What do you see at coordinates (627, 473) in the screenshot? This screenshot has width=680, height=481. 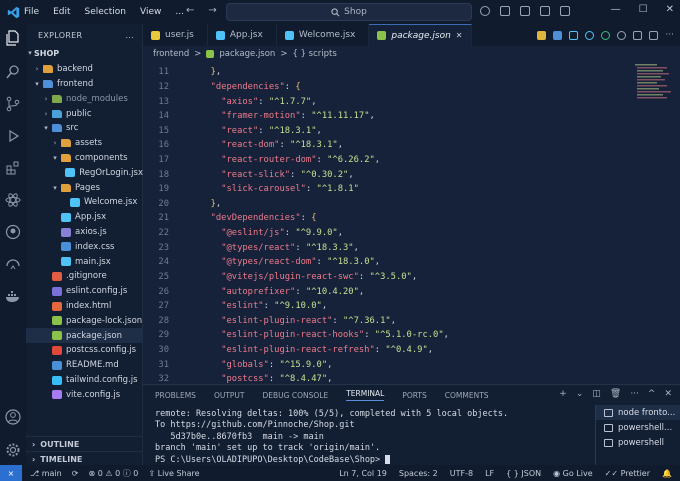 I see `prettier-indicator: ✓✓ Prettier` at bounding box center [627, 473].